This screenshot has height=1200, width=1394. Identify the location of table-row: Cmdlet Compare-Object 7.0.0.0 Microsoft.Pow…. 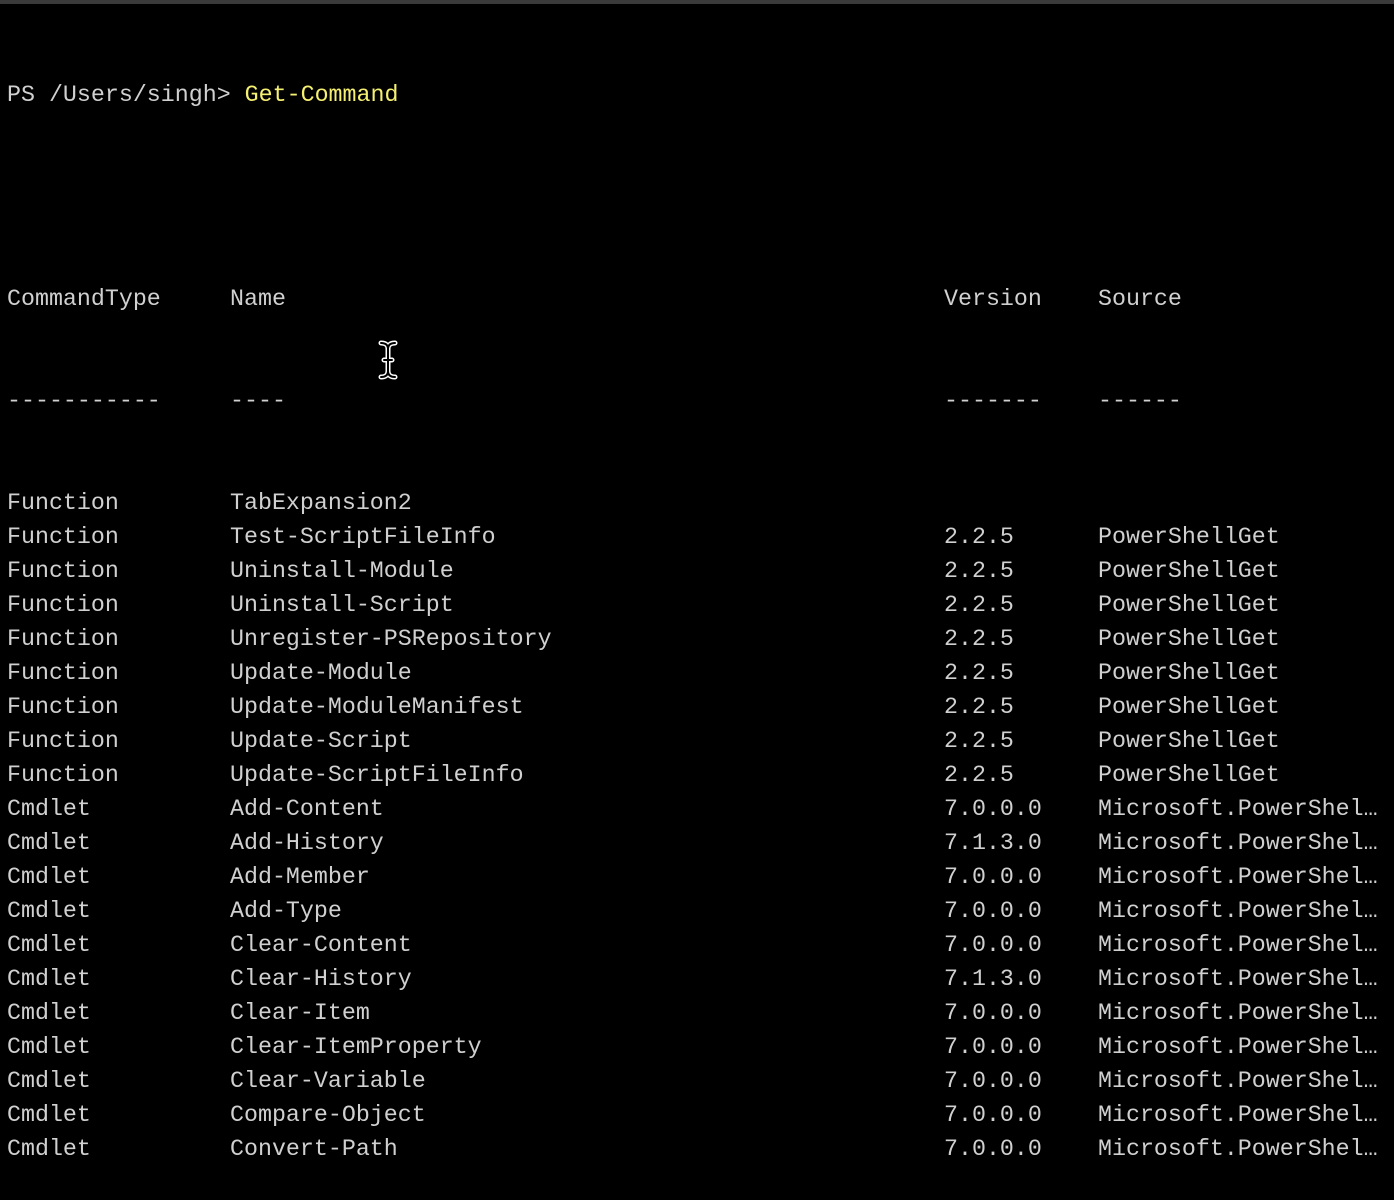
(692, 1115).